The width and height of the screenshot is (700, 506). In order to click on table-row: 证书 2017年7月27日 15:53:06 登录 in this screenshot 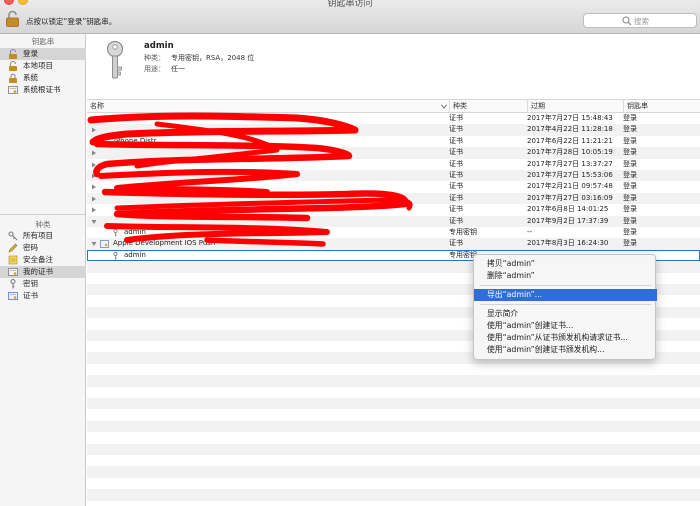, I will do `click(393, 176)`.